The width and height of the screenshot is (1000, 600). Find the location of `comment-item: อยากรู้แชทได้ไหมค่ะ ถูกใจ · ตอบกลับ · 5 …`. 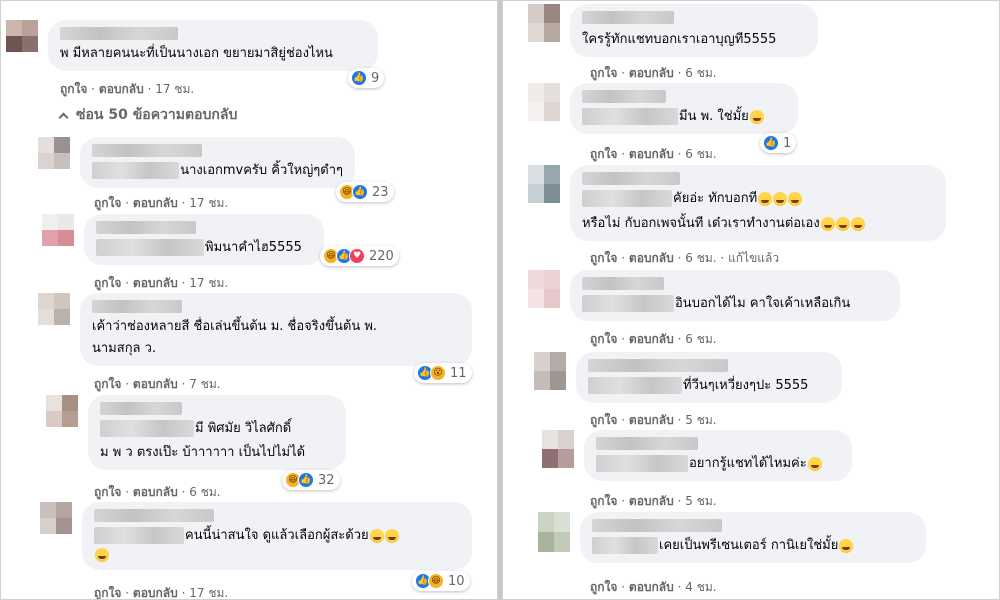

comment-item: อยากรู้แชทได้ไหมค่ะ ถูกใจ · ตอบกลับ · 5 … is located at coordinates (765, 470).